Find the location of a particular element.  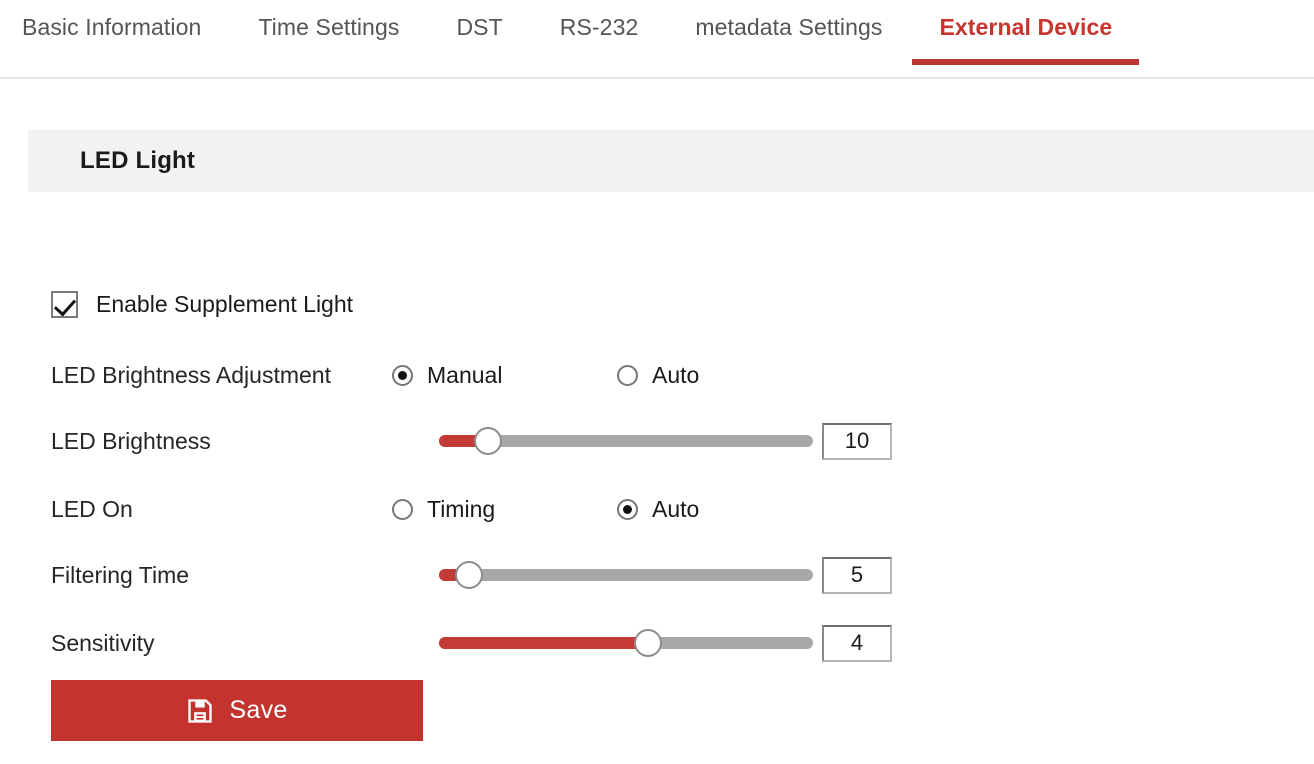

filtering-time-slider is located at coordinates (626, 575).